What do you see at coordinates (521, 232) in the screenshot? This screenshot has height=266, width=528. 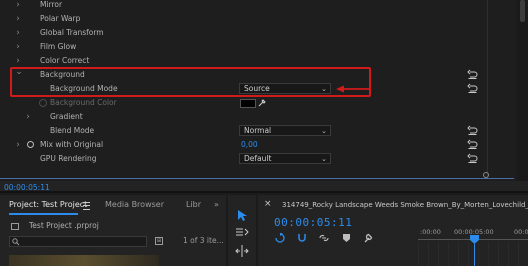 I see `ruler-tick-label: 00:0` at bounding box center [521, 232].